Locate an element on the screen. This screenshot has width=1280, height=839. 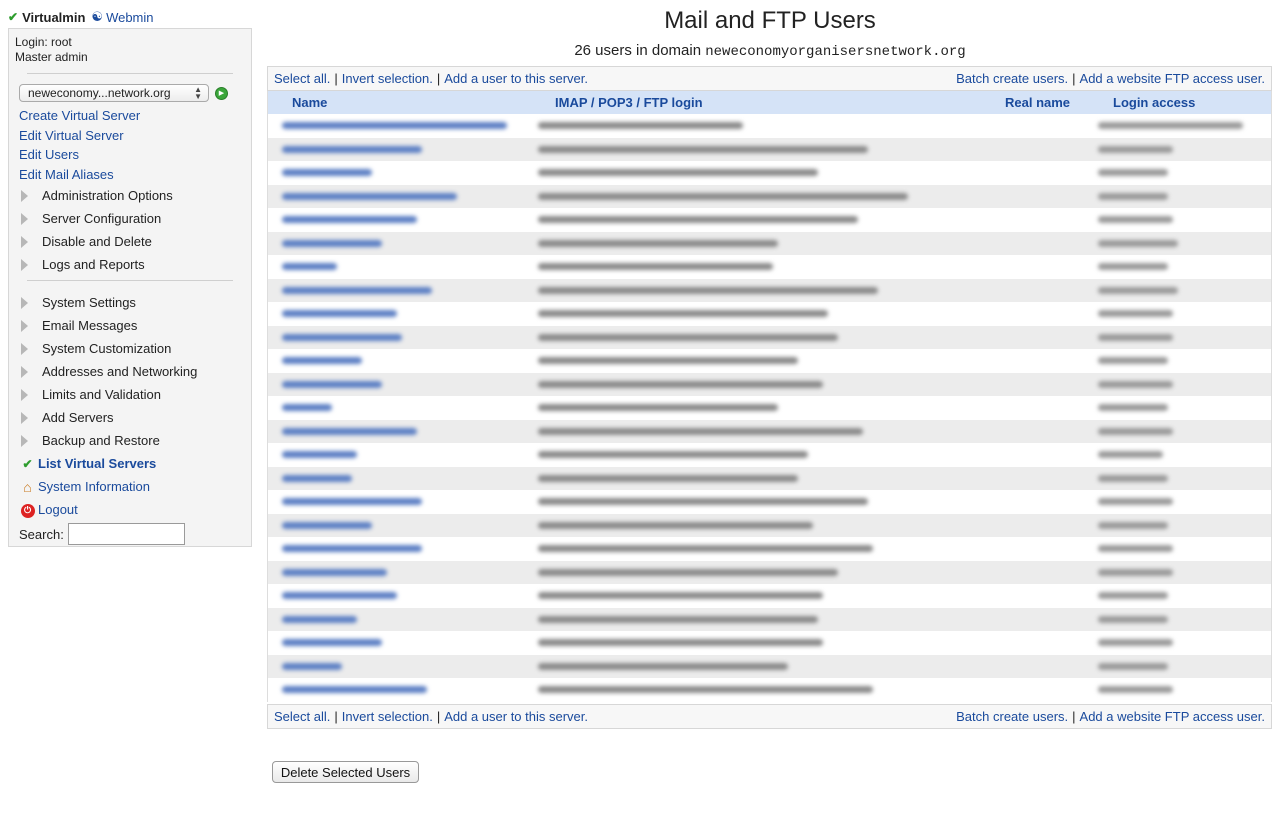
category-logs-and-reports: Logs and Reports is located at coordinates (130, 264).